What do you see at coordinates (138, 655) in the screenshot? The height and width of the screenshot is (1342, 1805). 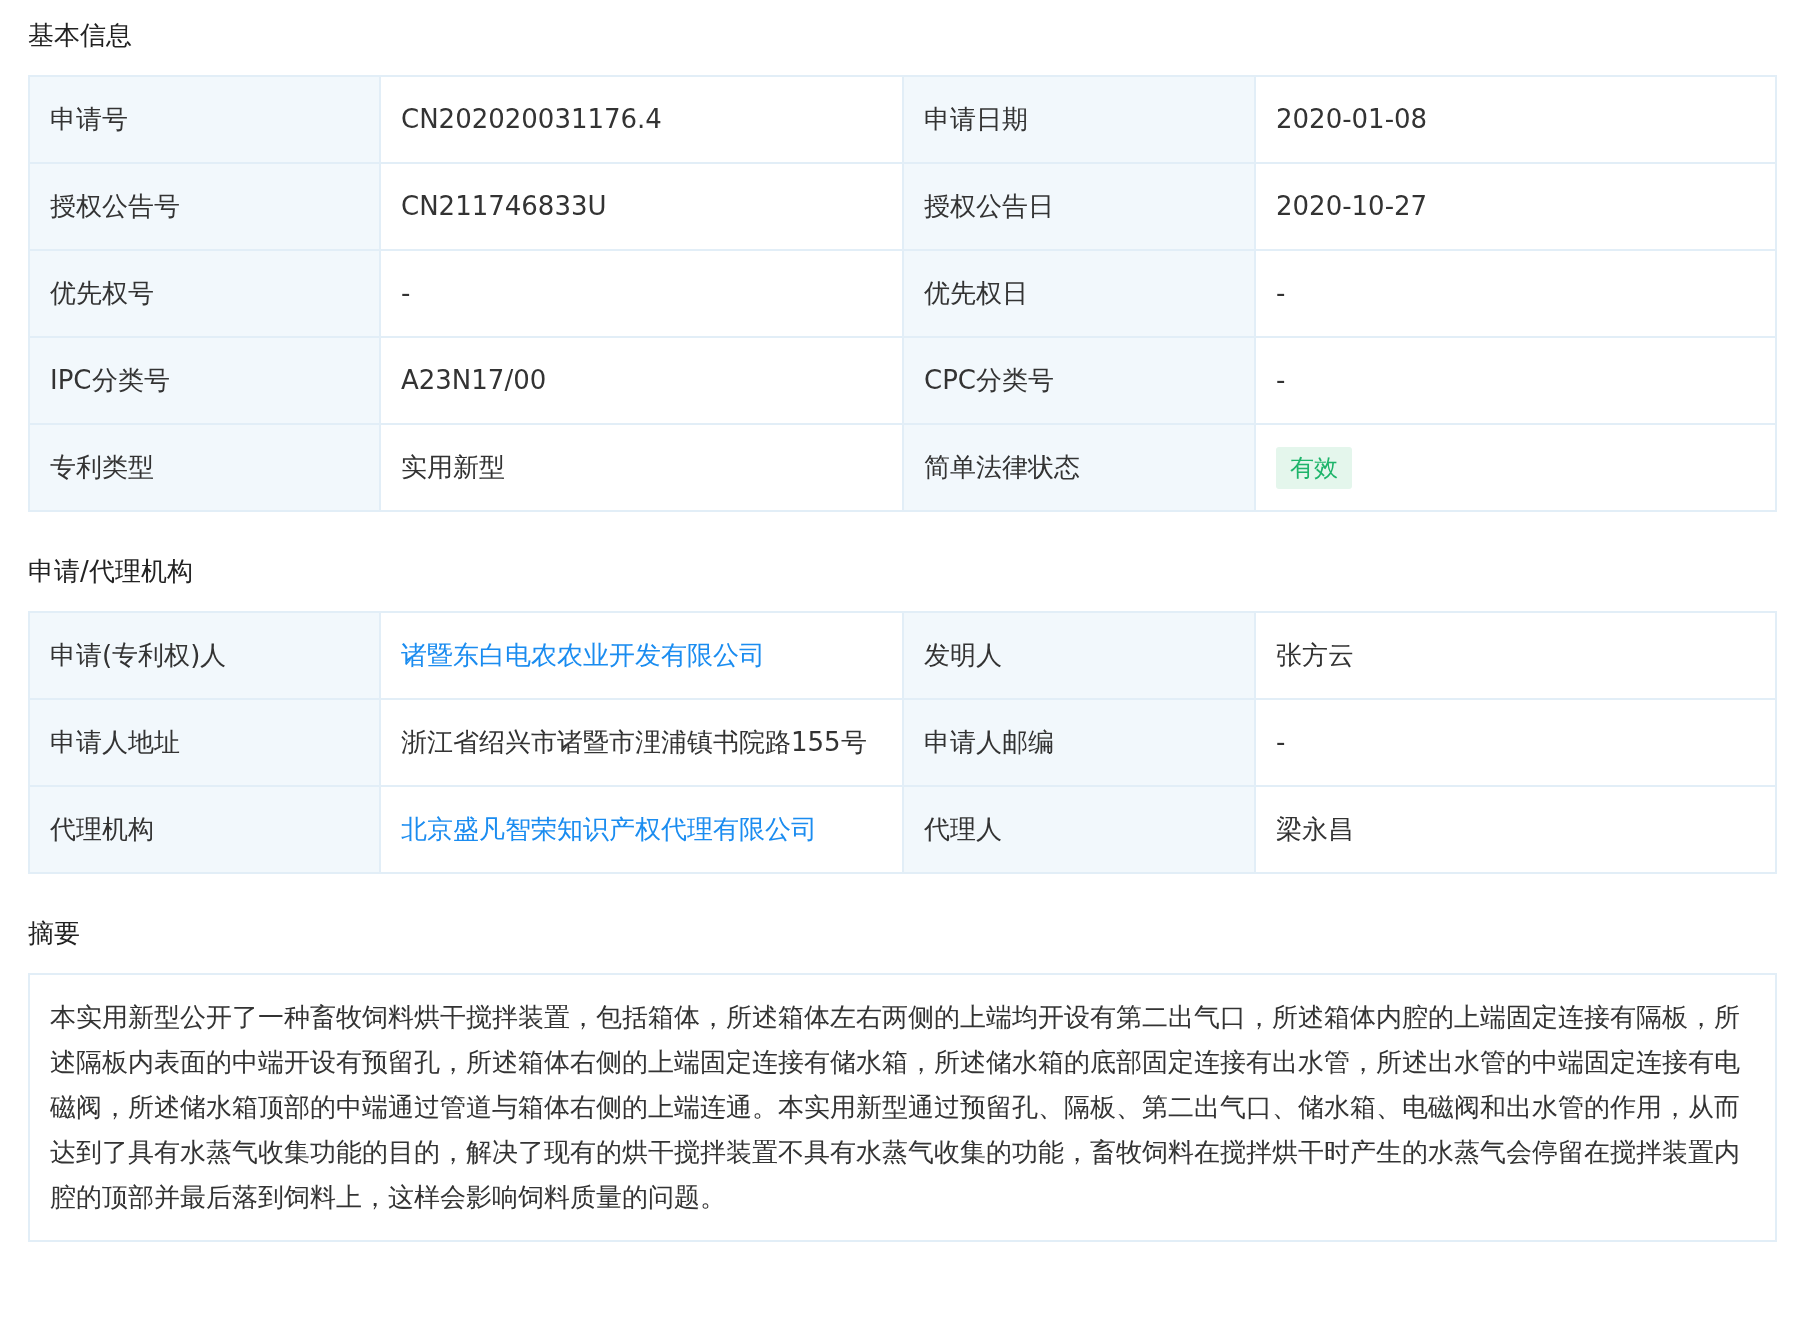 I see `field-label: 申请(专利权)人` at bounding box center [138, 655].